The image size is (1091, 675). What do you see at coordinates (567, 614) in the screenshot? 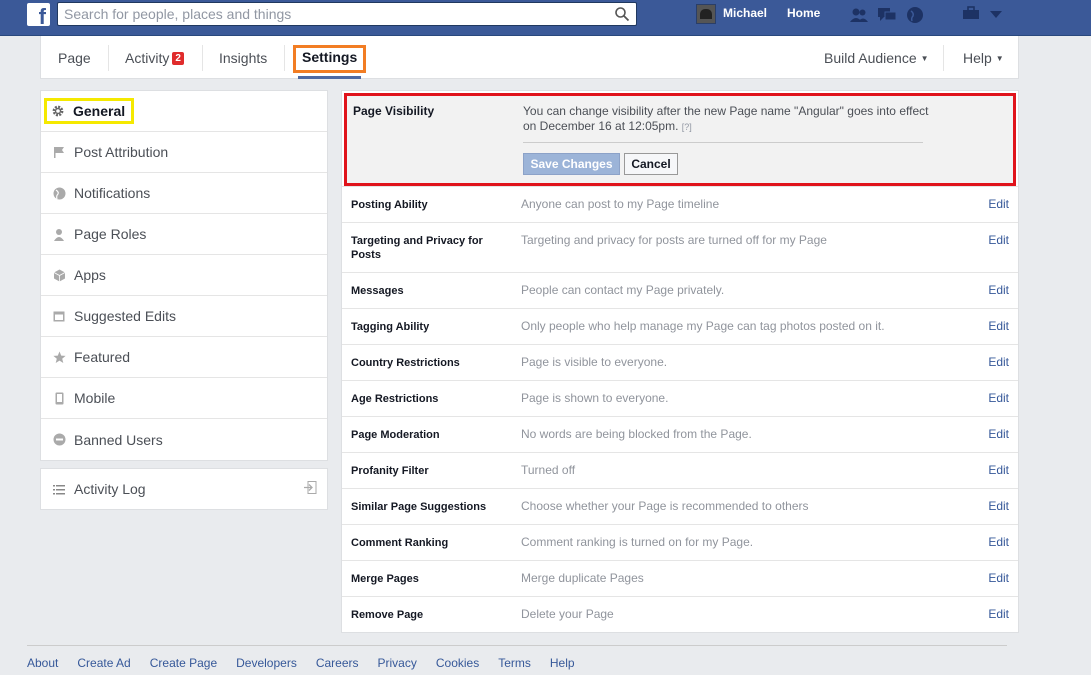
I see `setting-value: Delete your Page` at bounding box center [567, 614].